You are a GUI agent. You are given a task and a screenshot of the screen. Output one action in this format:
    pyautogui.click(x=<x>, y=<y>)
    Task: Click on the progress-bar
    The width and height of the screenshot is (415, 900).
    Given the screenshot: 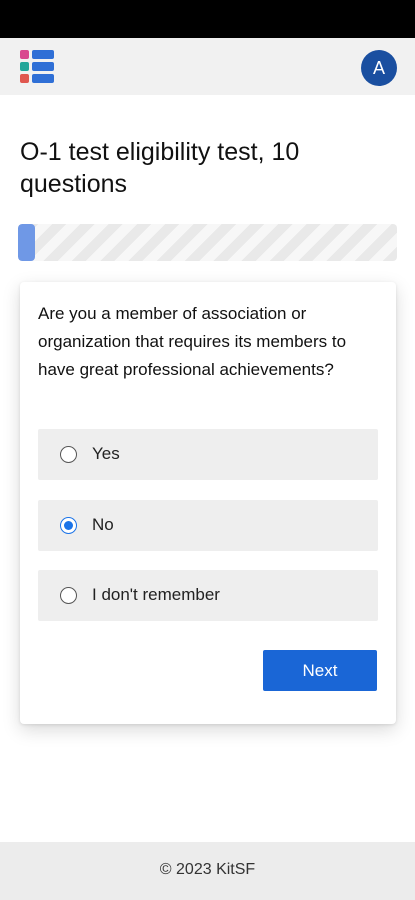 What is the action you would take?
    pyautogui.click(x=207, y=242)
    